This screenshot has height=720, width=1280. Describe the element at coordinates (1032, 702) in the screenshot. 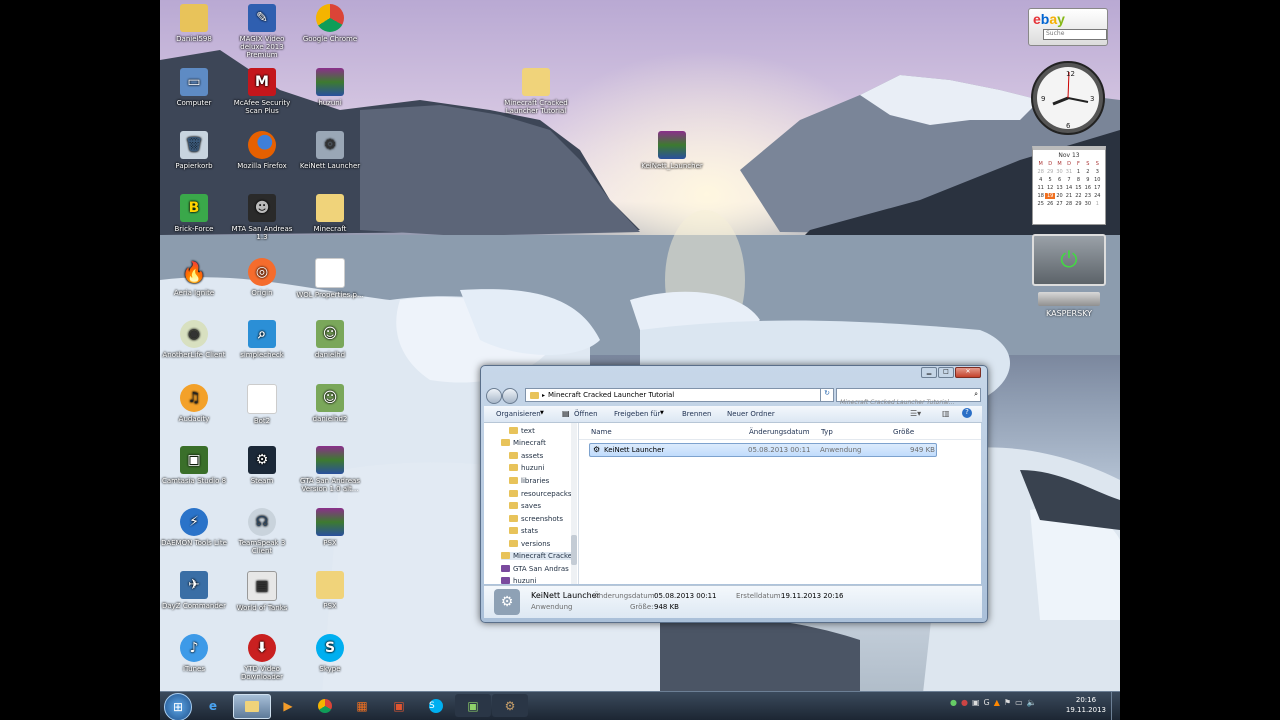

I see `volume-icon: 🔈` at that location.